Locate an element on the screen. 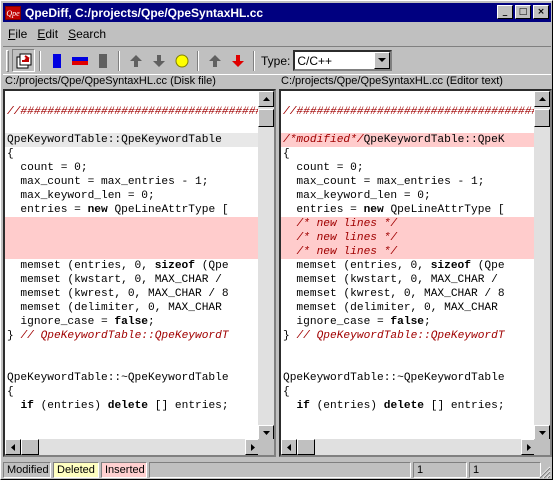  code-text: ; is located at coordinates (427, 322).